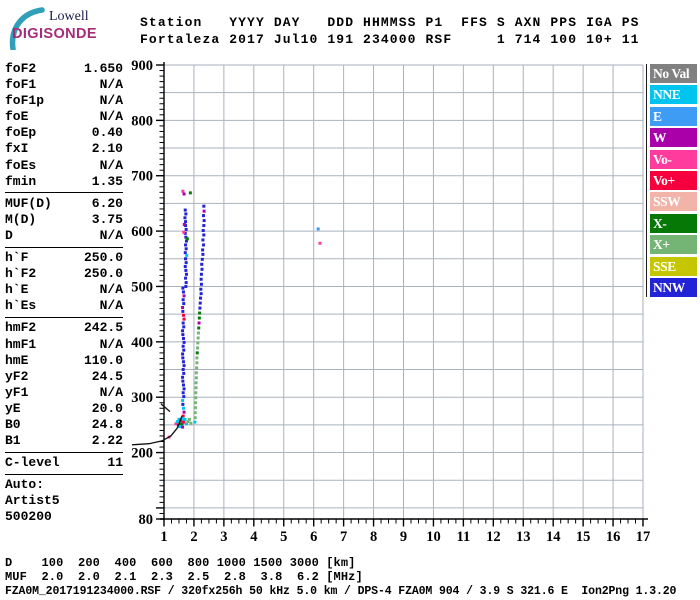 The image size is (700, 600). Describe the element at coordinates (343, 537) in the screenshot. I see `x-tick-label: 7` at that location.